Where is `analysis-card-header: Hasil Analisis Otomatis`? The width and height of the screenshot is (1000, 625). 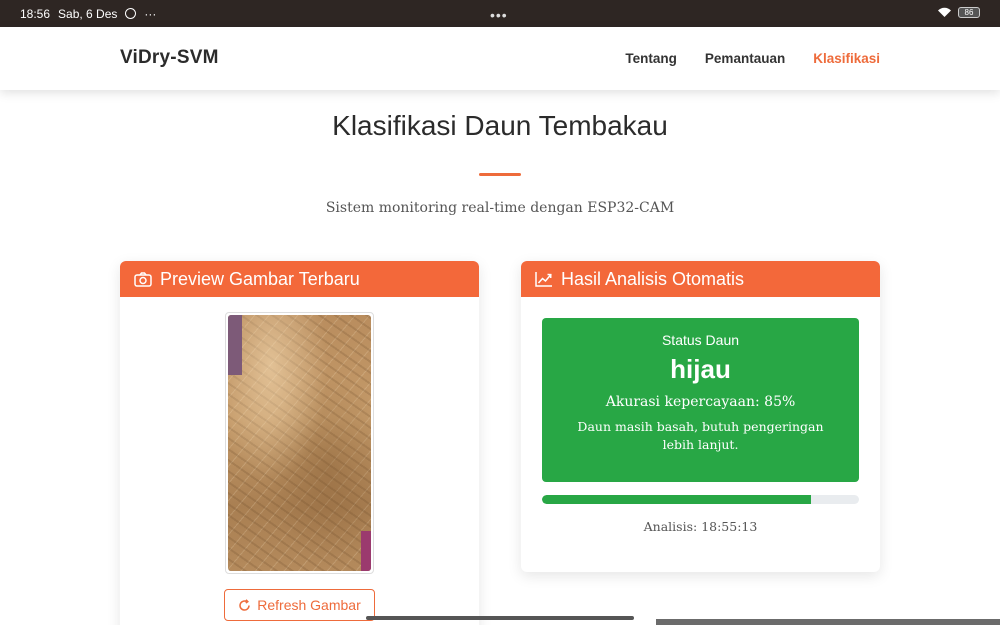
analysis-card-header: Hasil Analisis Otomatis is located at coordinates (700, 279).